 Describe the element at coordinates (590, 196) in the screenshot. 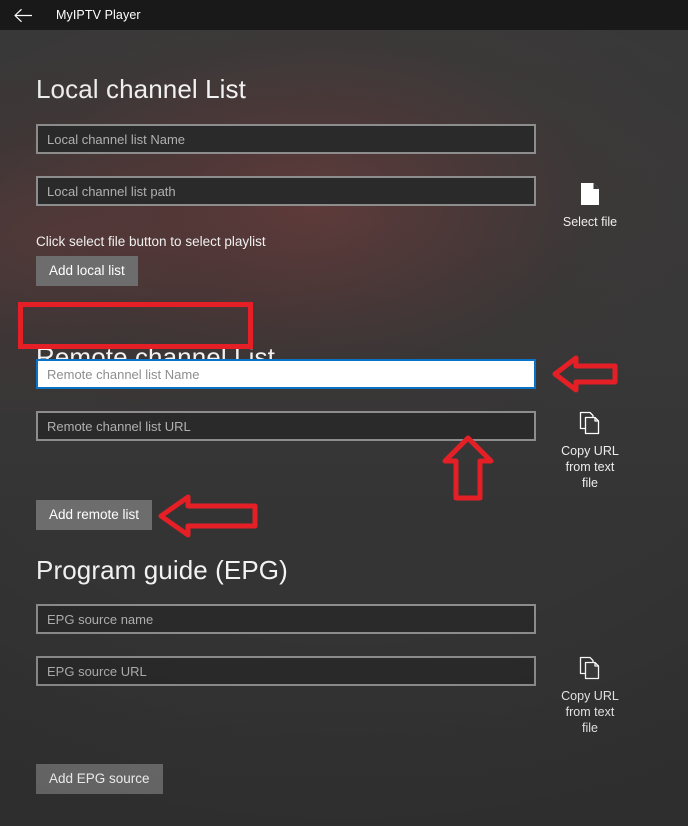

I see `document-page-icon` at that location.